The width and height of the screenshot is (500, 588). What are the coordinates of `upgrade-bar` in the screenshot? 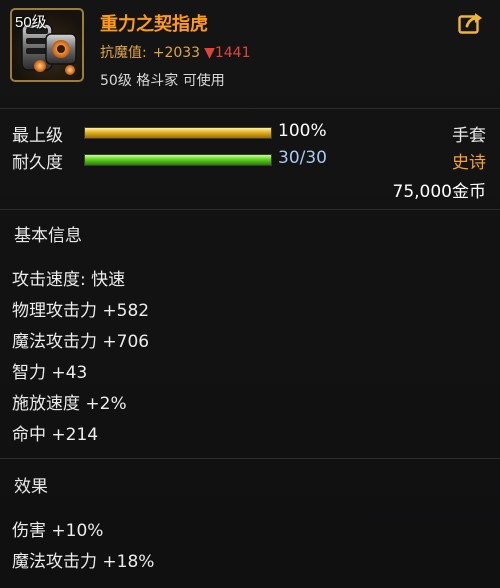 It's located at (178, 133).